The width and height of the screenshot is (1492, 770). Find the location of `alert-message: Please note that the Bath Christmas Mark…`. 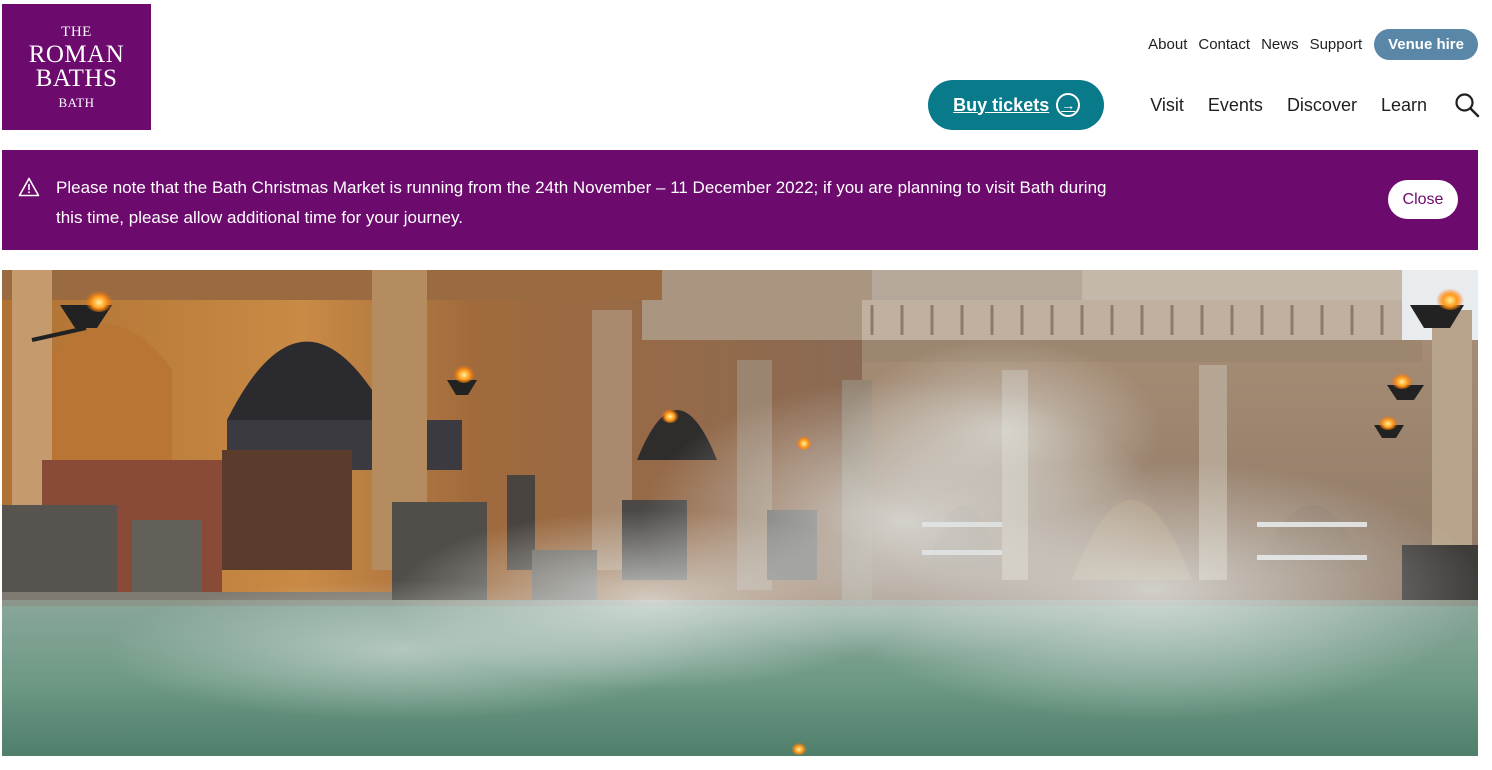

alert-message: Please note that the Bath Christmas Mark… is located at coordinates (581, 202).